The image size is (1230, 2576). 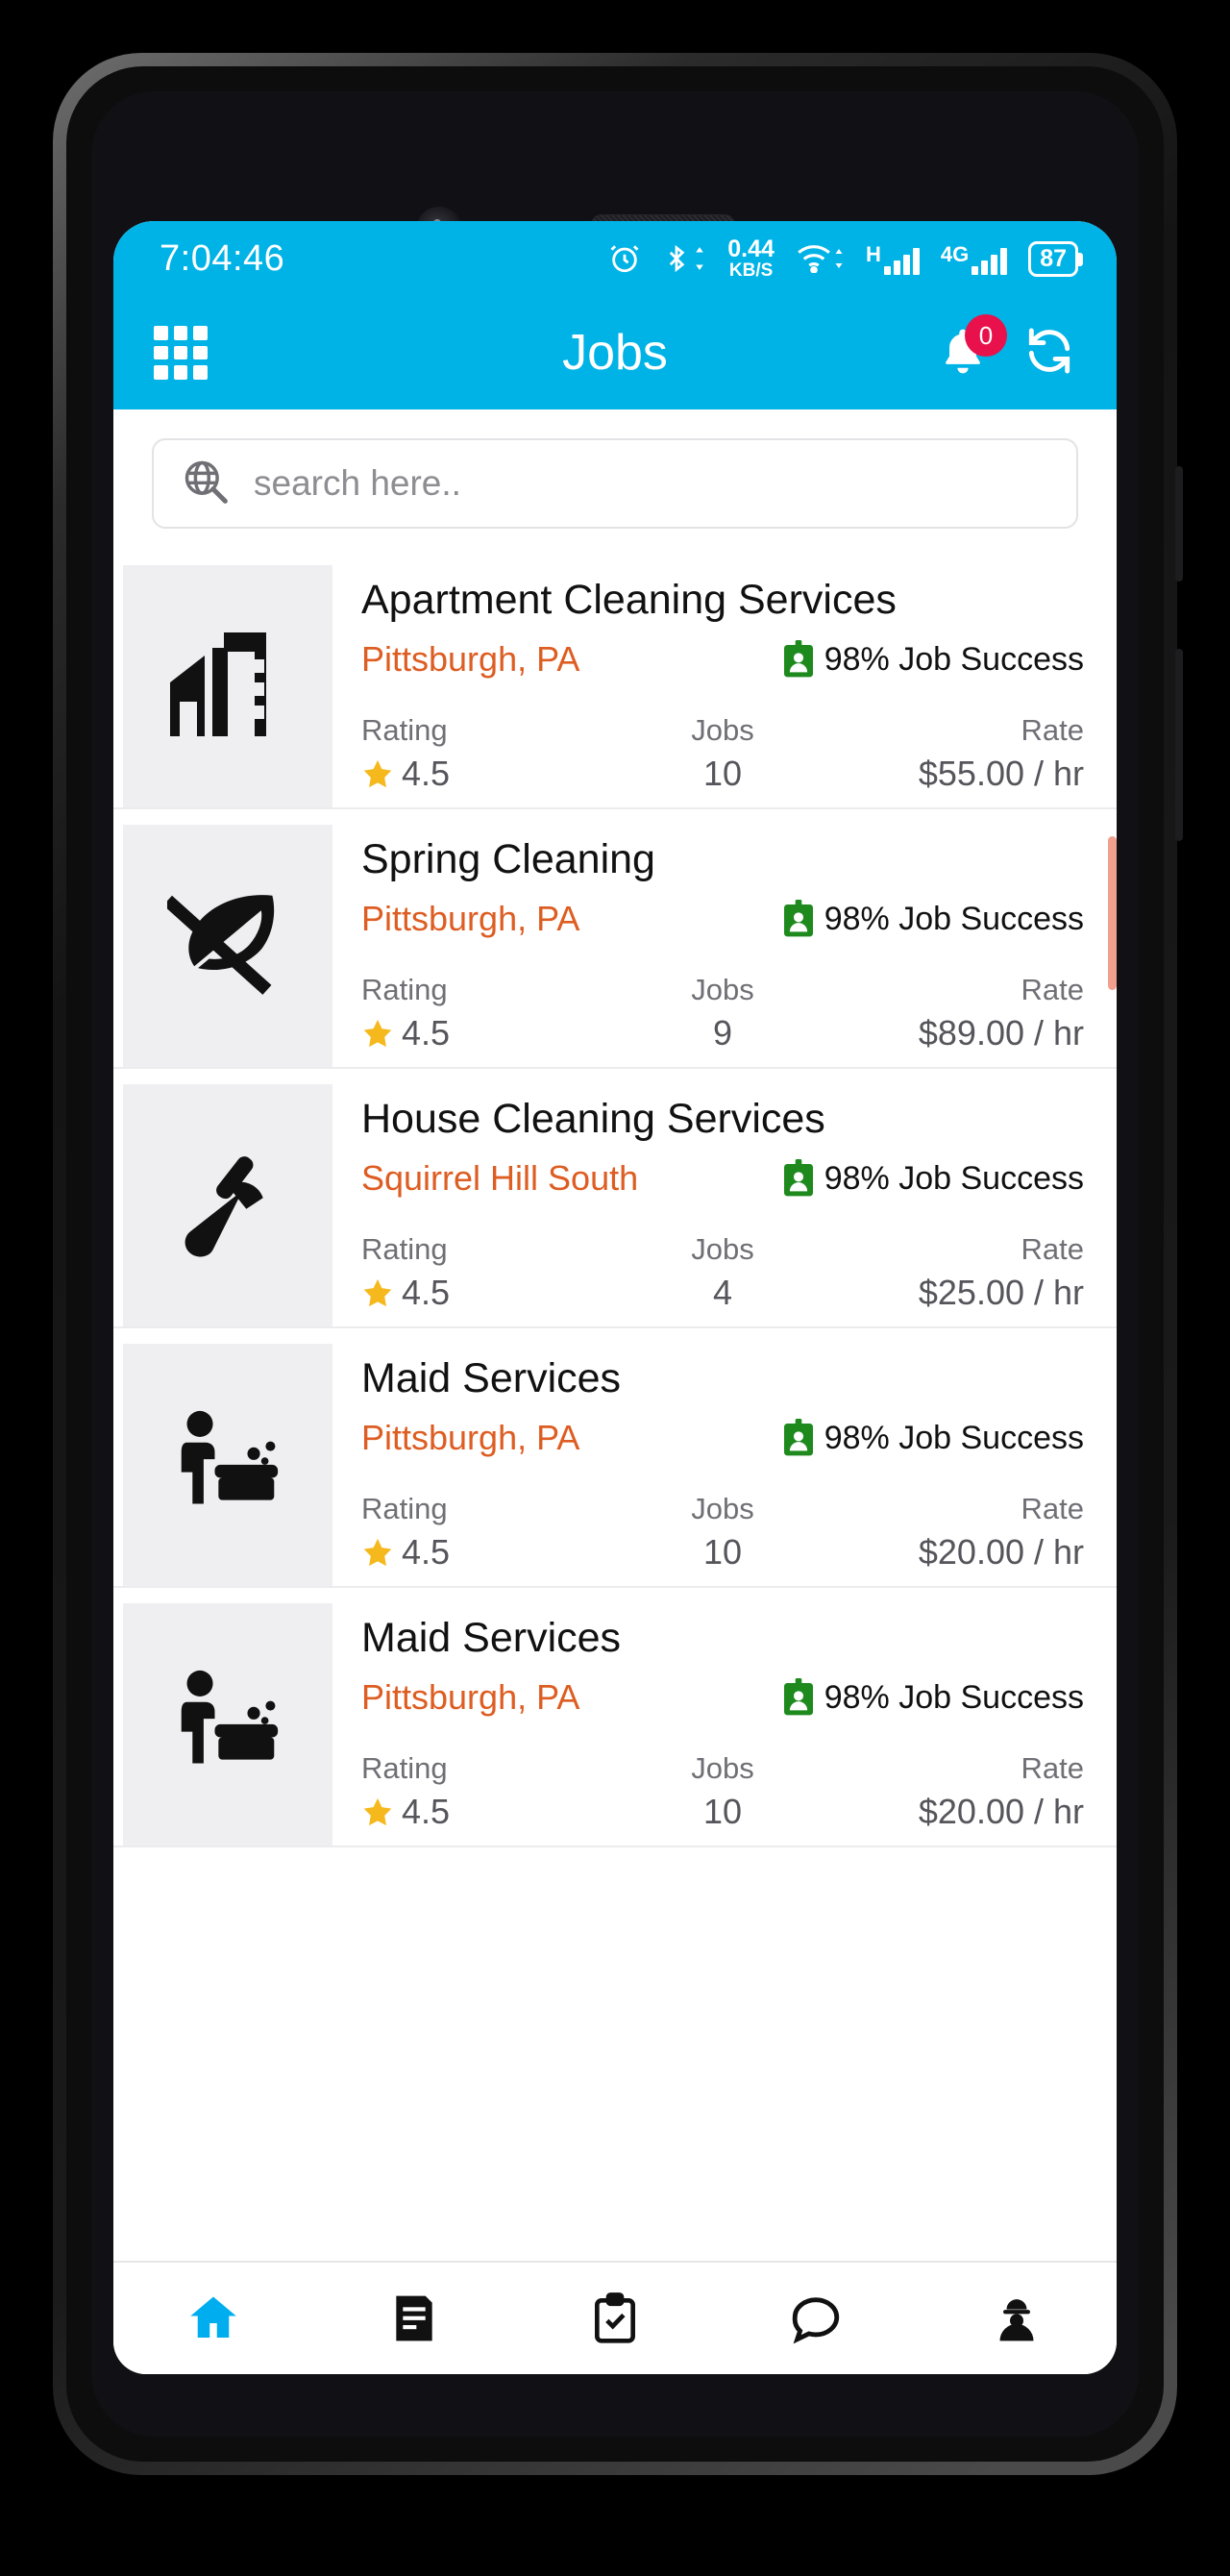 I want to click on signal-h-icon: H, so click(x=893, y=259).